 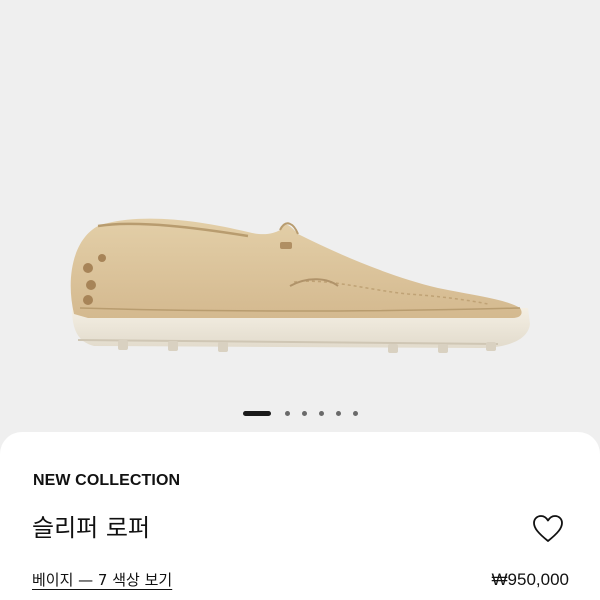 I want to click on heart-outline-icon, so click(x=548, y=529).